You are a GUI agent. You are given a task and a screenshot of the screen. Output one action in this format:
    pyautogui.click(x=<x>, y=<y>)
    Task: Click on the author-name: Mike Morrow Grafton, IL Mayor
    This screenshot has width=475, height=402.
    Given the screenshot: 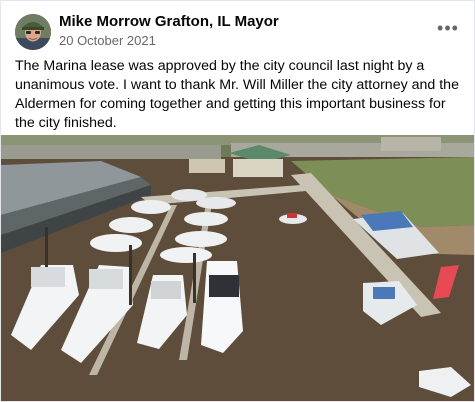 What is the action you would take?
    pyautogui.click(x=169, y=21)
    